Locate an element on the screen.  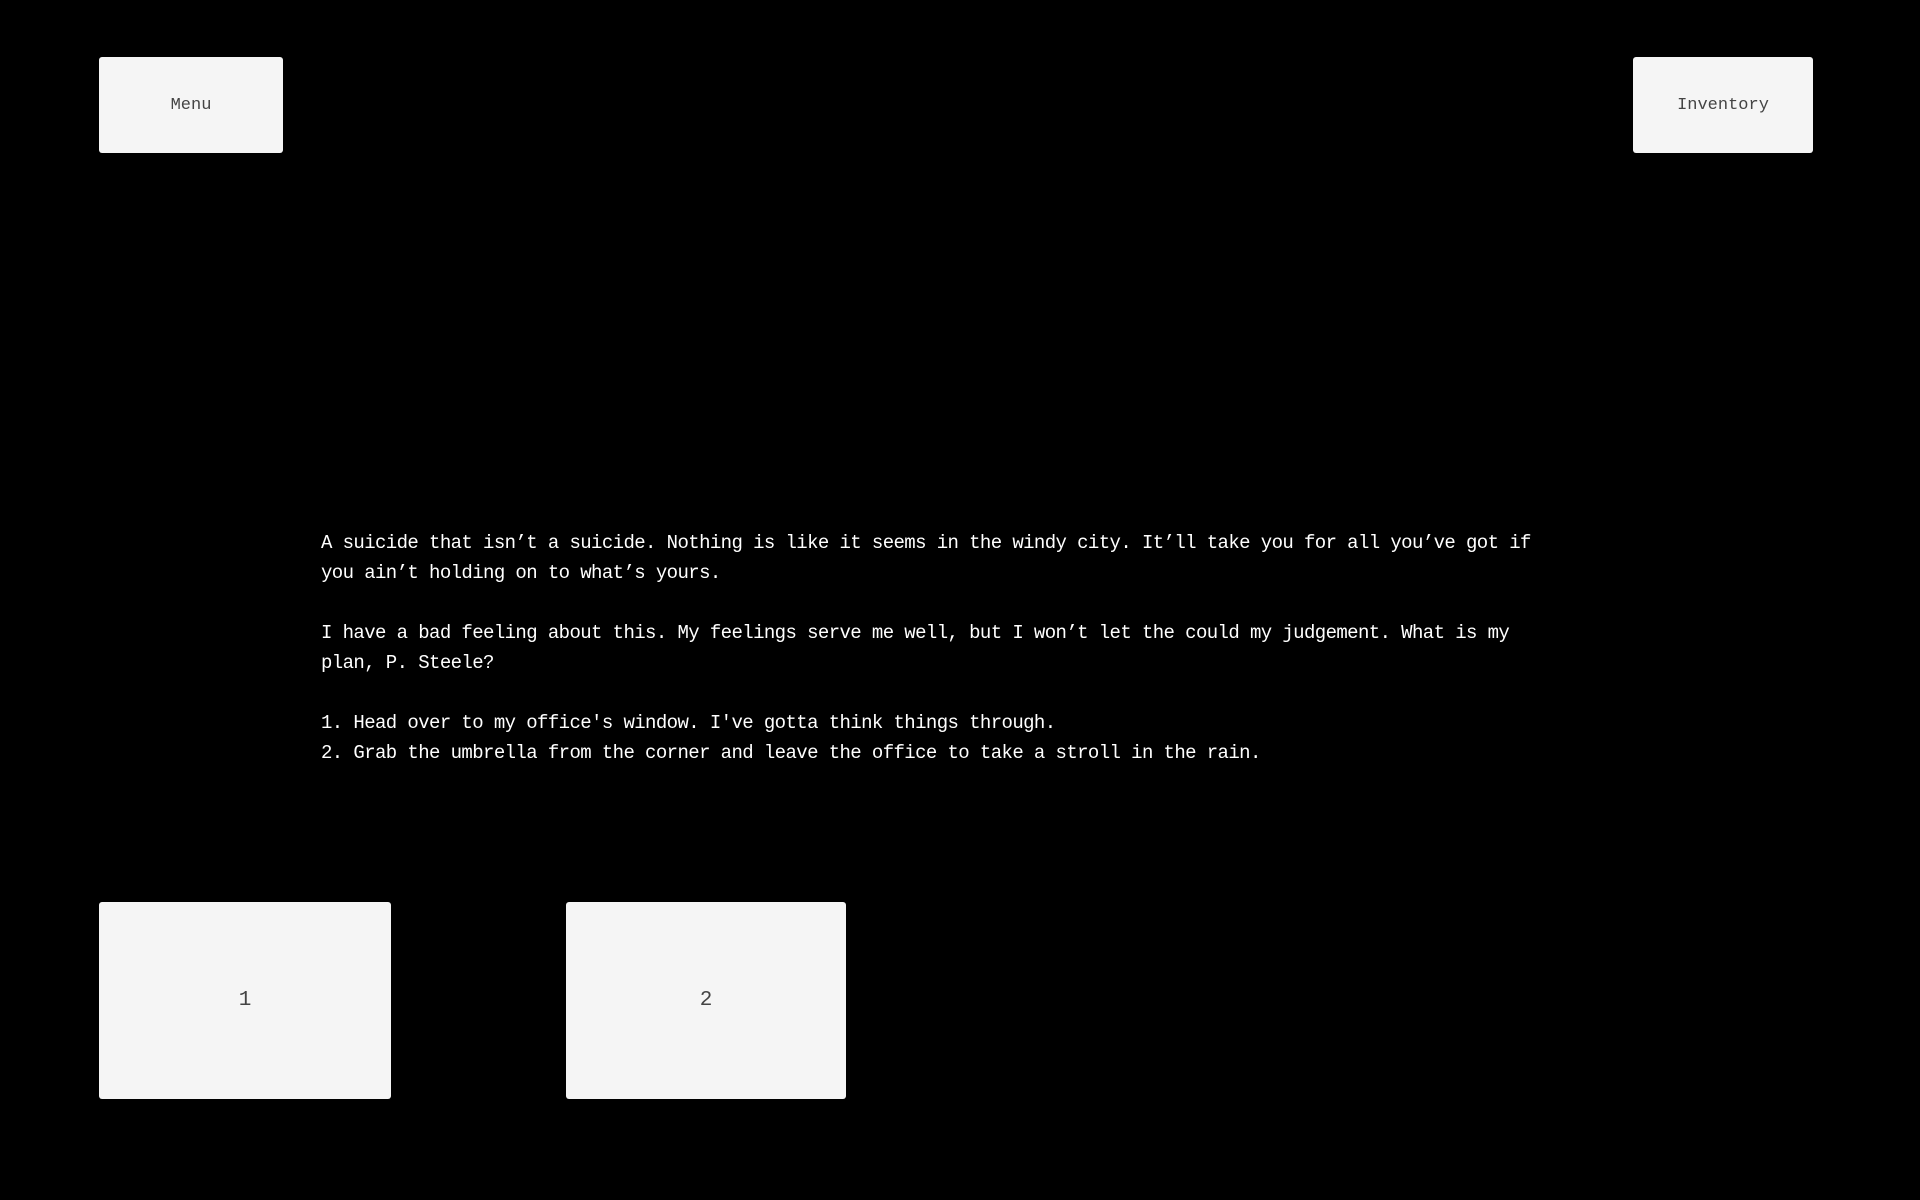
choice-1-button: 1 is located at coordinates (245, 1000).